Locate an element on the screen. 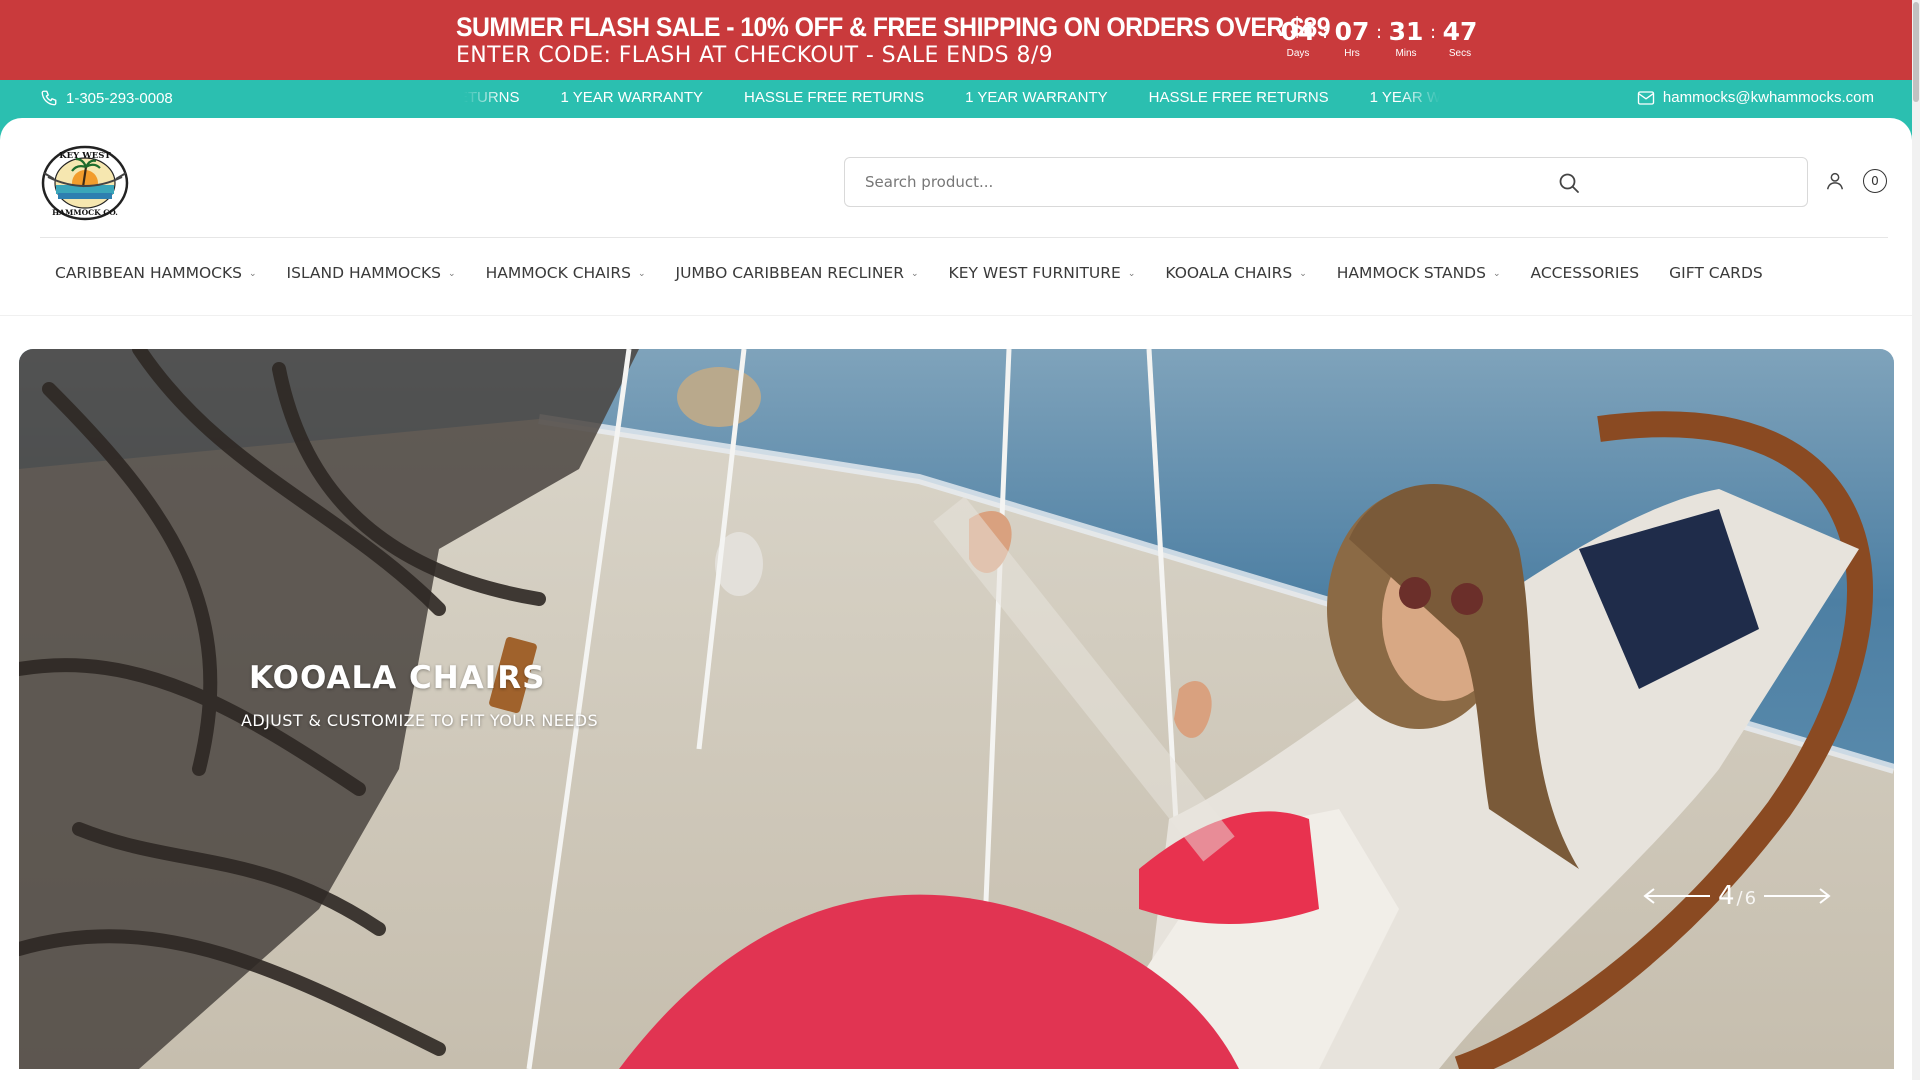  nav-item-jumbo-caribbean-recliner: JUMBO CARIBBEAN RECLINER ⌄ is located at coordinates (797, 273).